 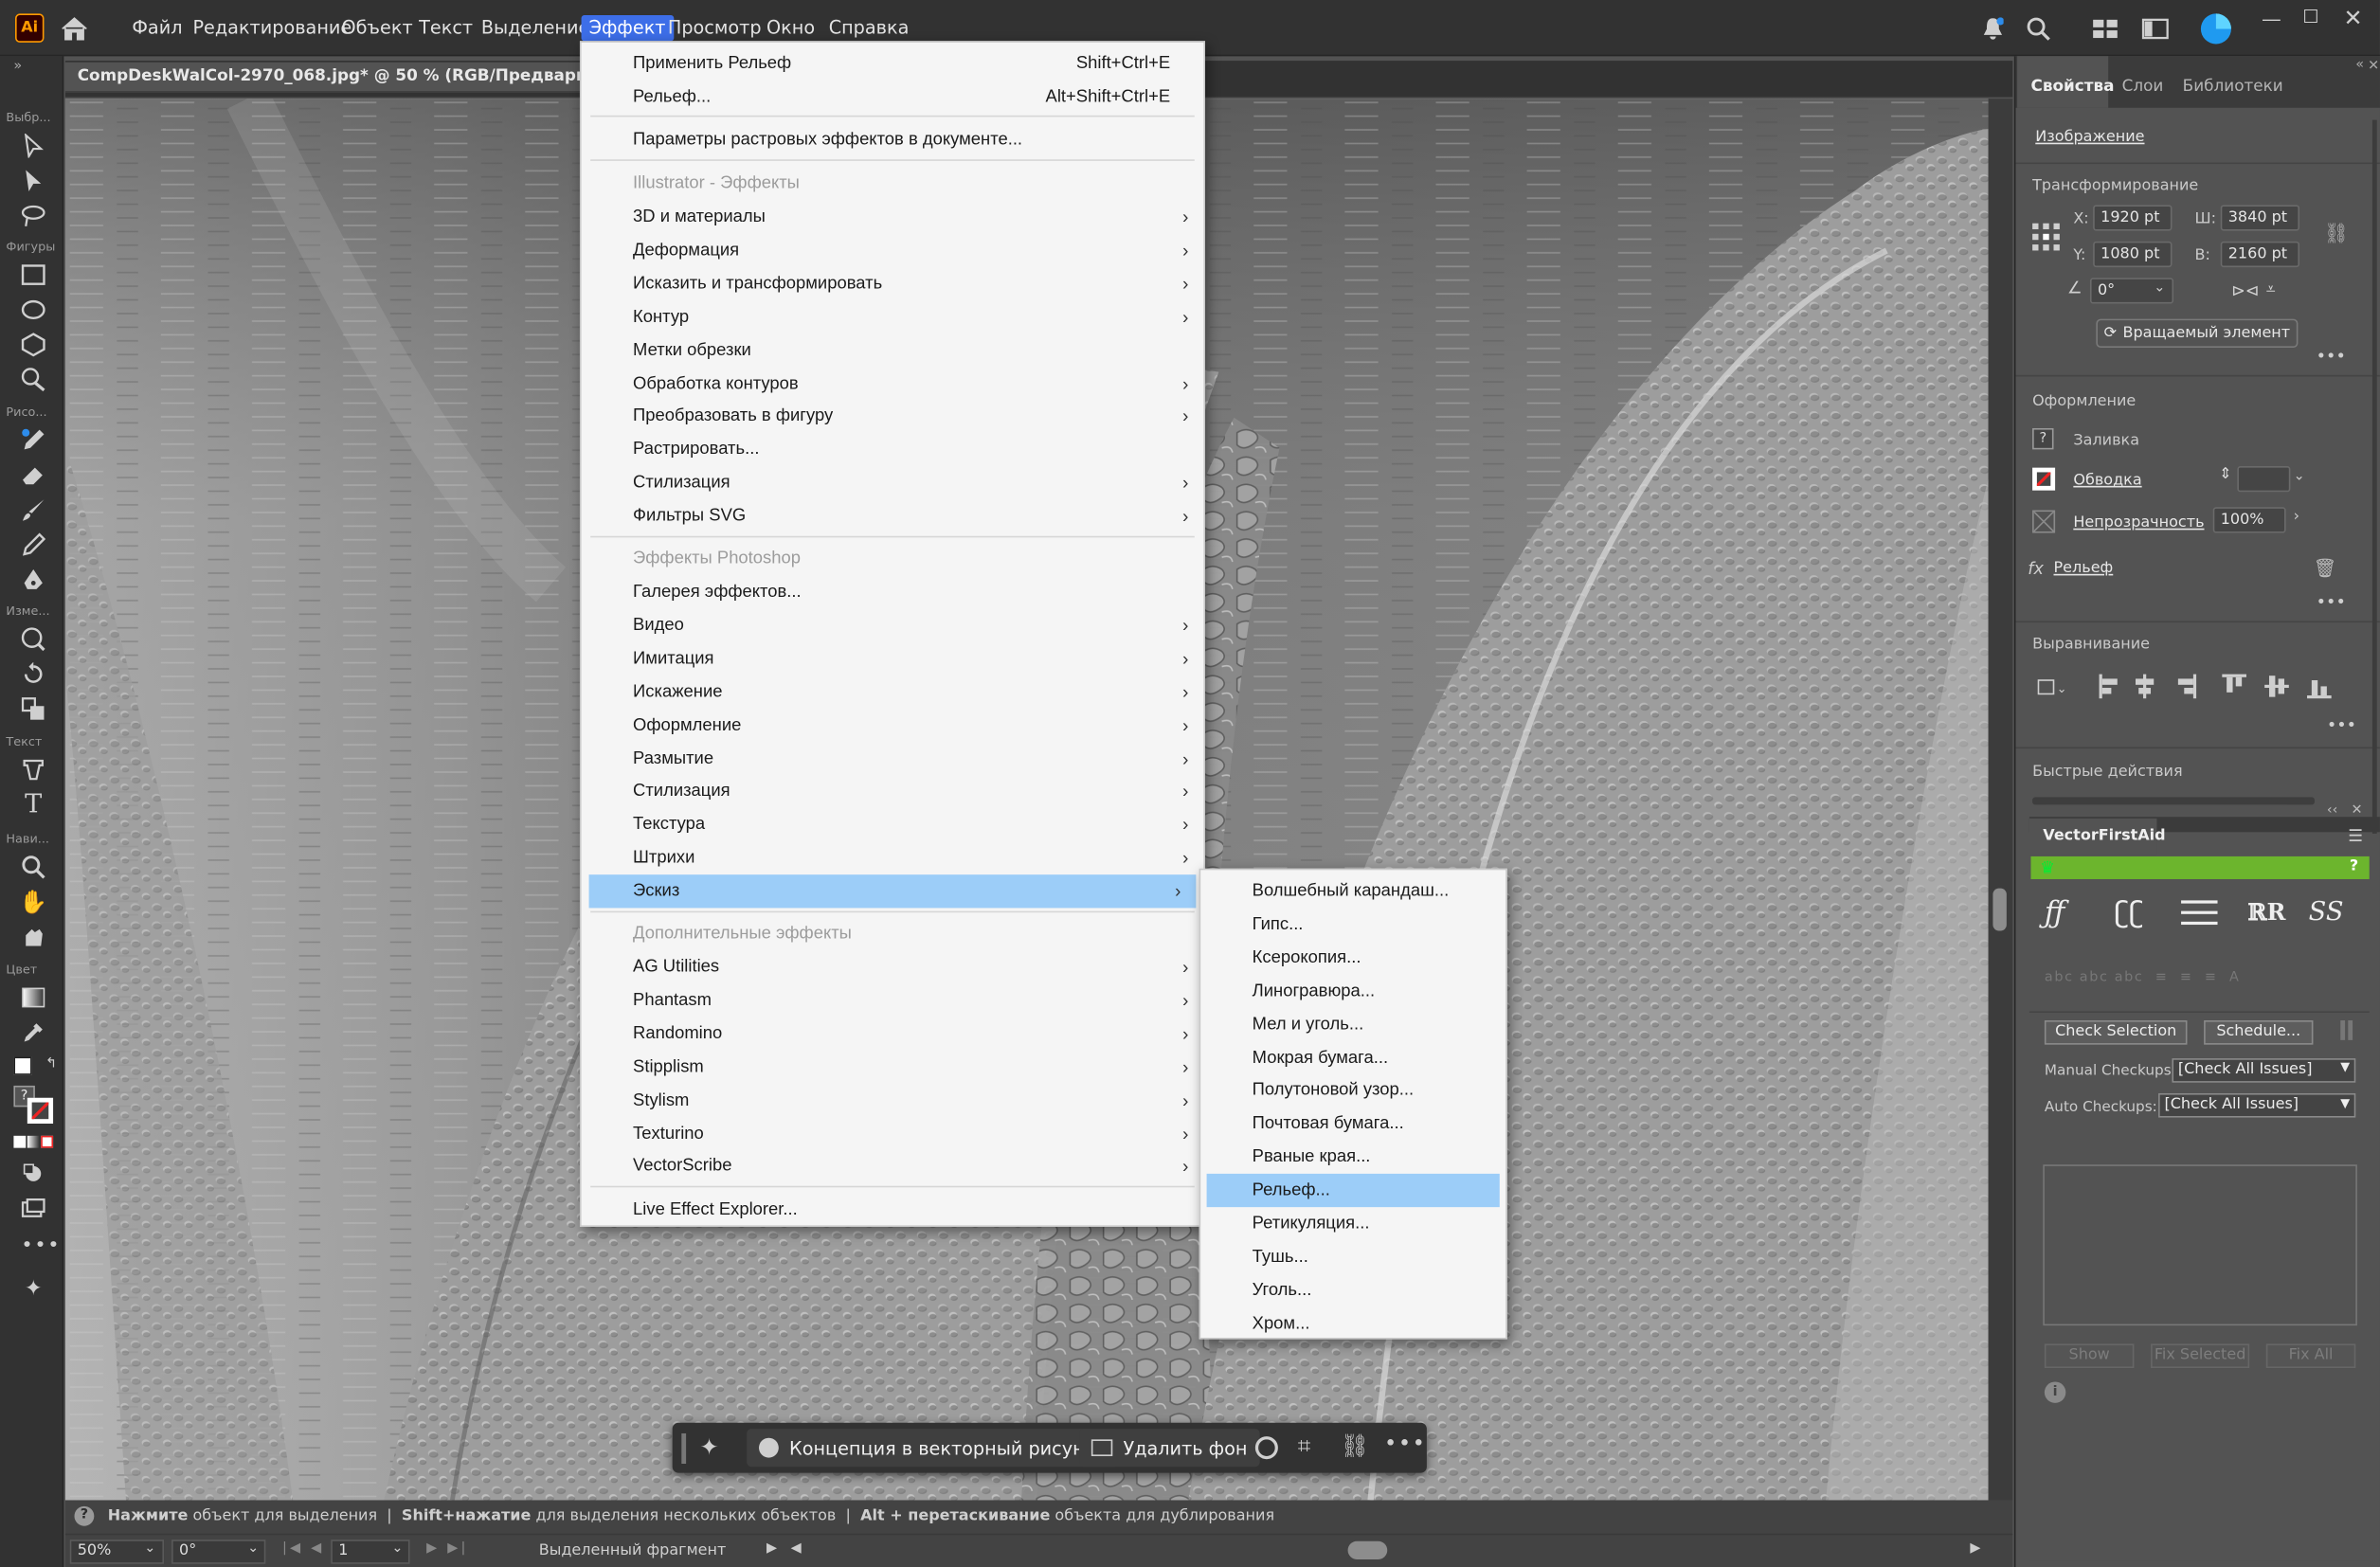 What do you see at coordinates (33, 804) in the screenshot?
I see `type-tool-icon: T` at bounding box center [33, 804].